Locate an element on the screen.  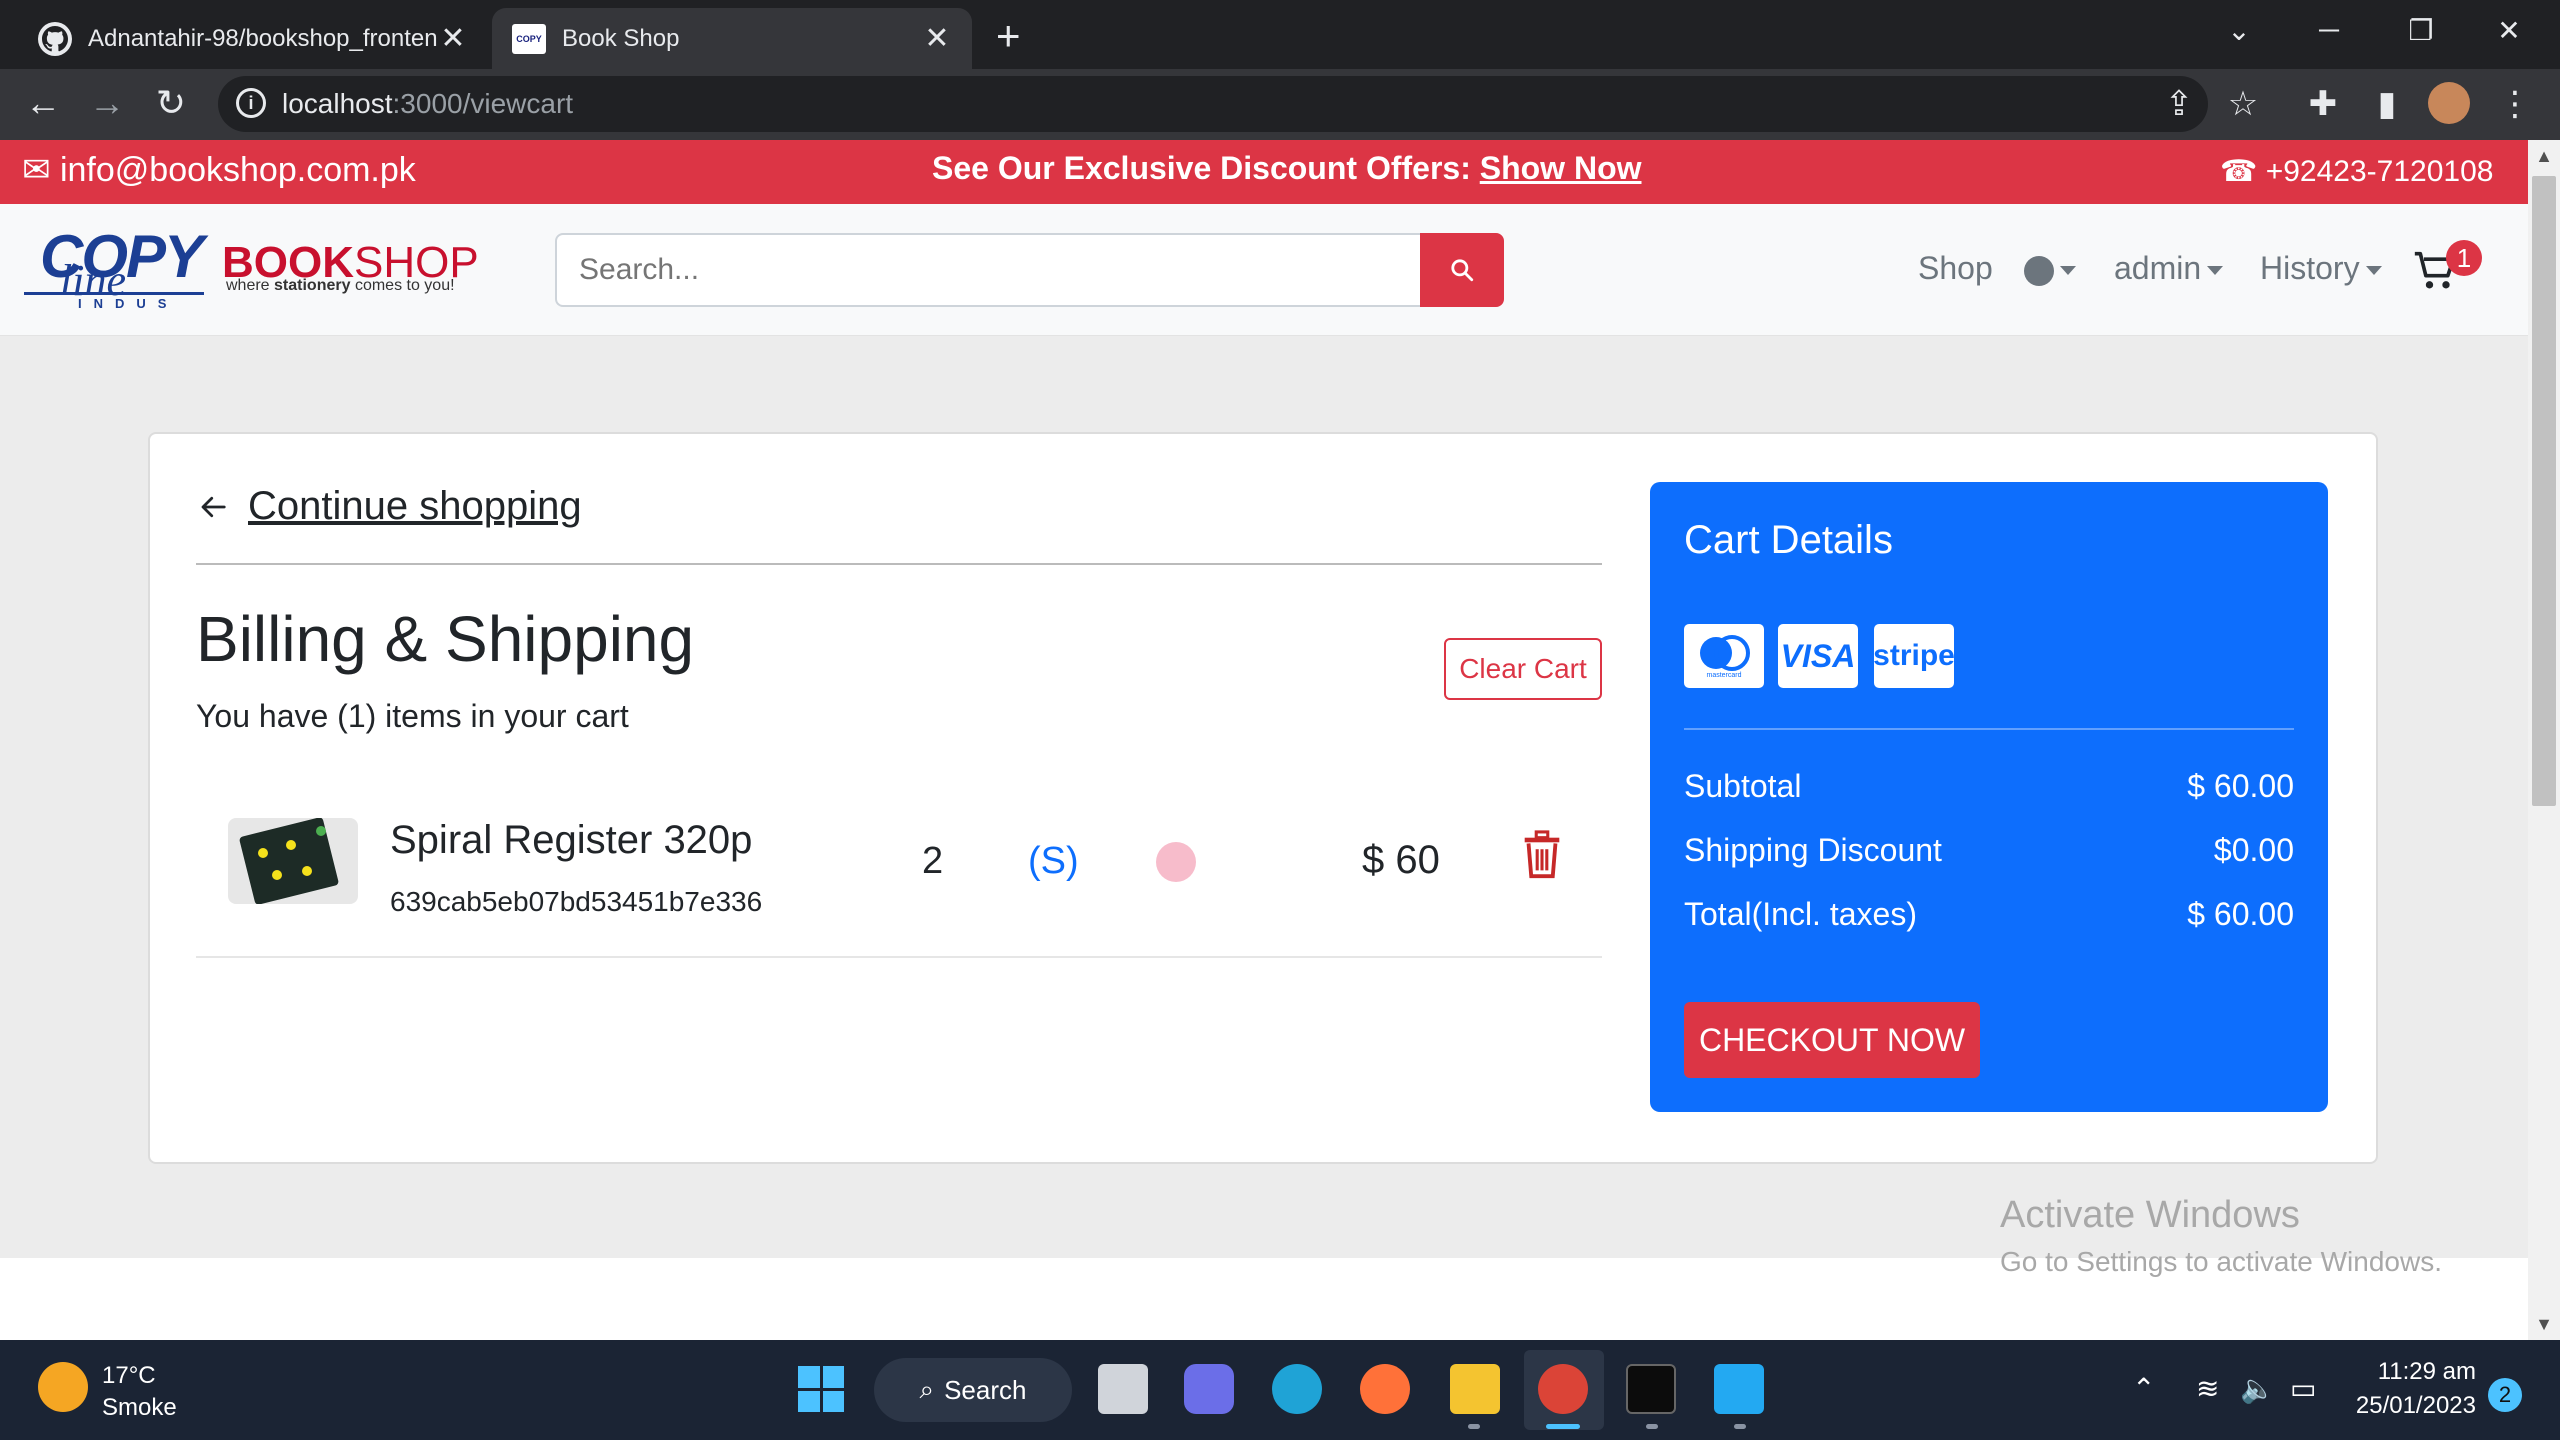
search-icon: ⌕ is located at coordinates (927, 1389).